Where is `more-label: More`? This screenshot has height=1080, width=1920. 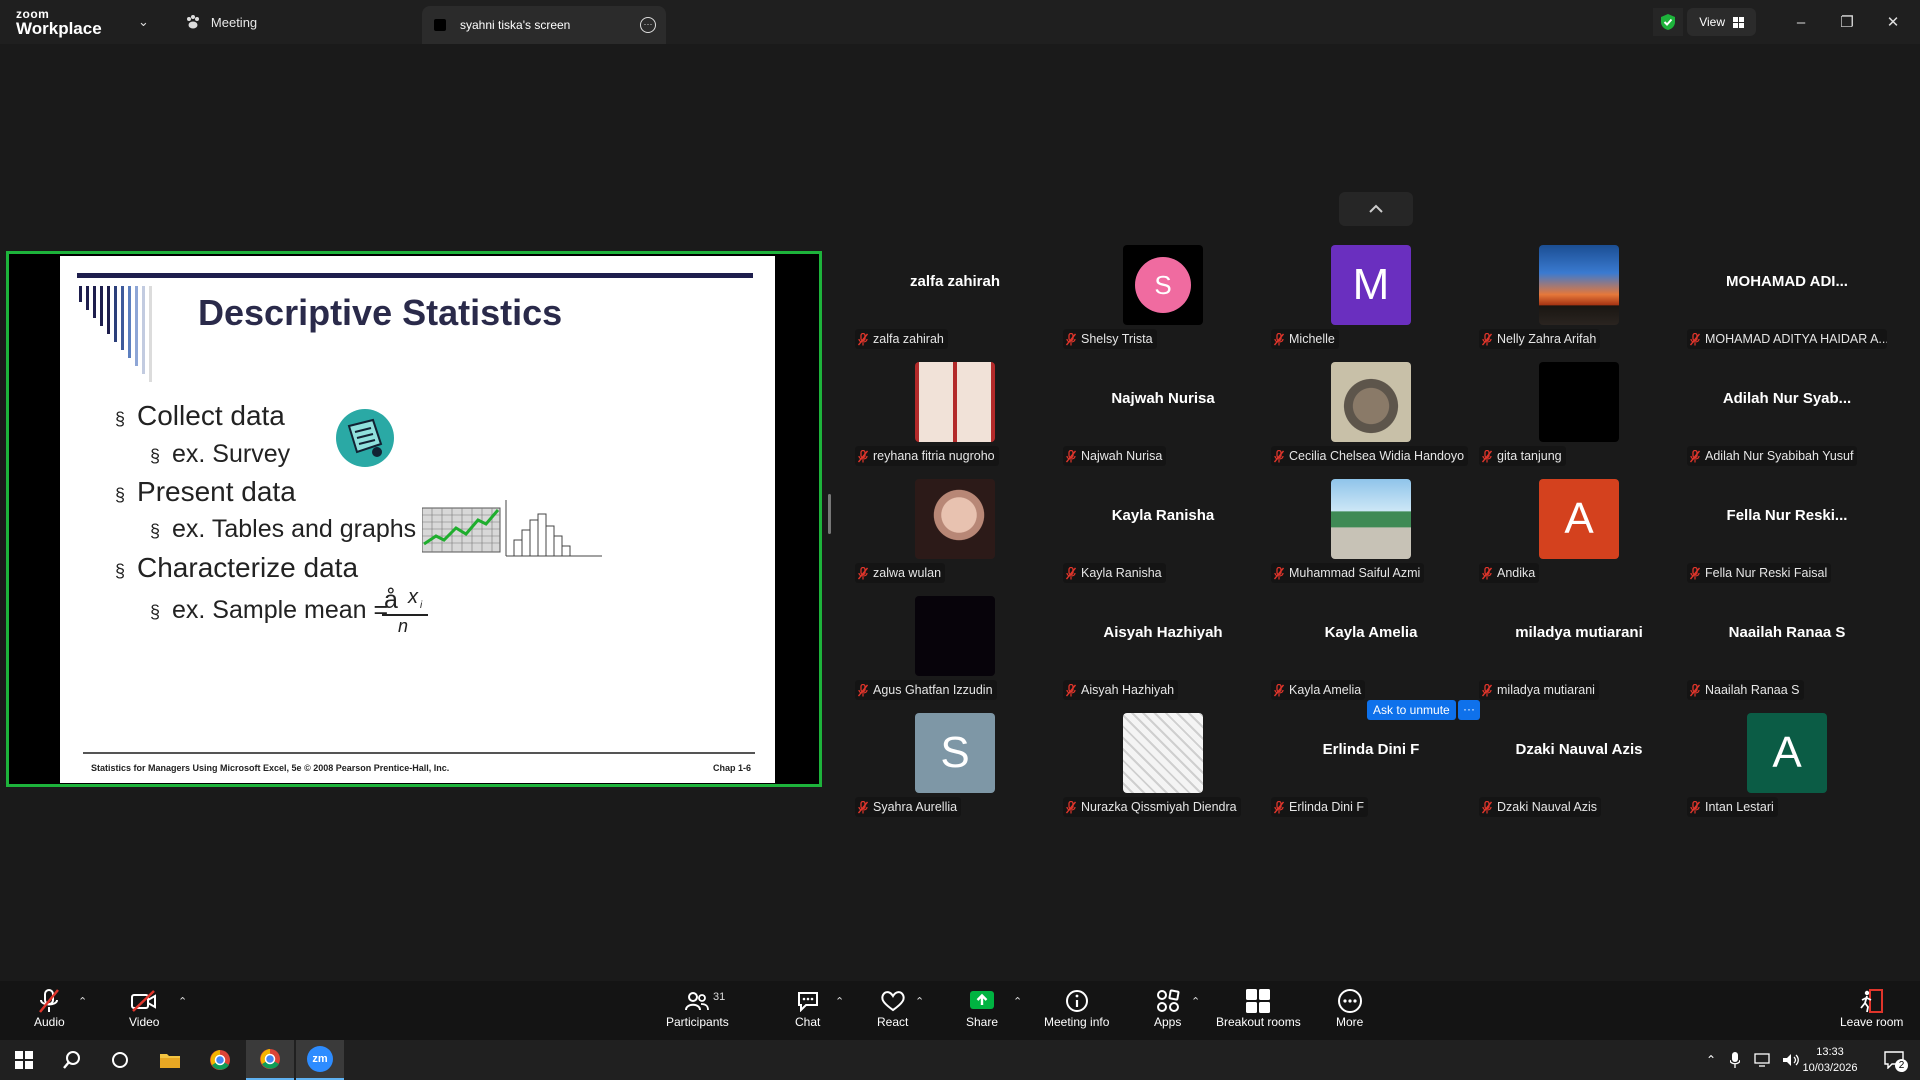 more-label: More is located at coordinates (1350, 1022).